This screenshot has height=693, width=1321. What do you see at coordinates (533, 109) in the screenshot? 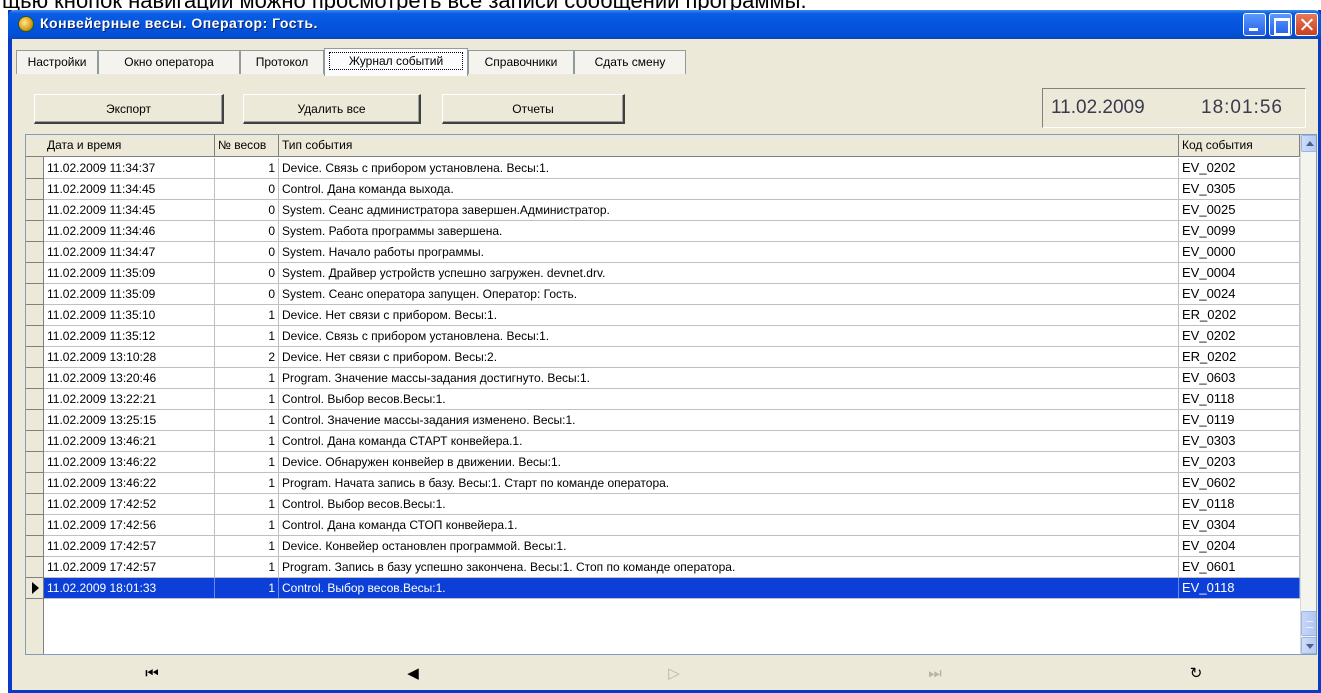
I see `reports-button: Отчеты` at bounding box center [533, 109].